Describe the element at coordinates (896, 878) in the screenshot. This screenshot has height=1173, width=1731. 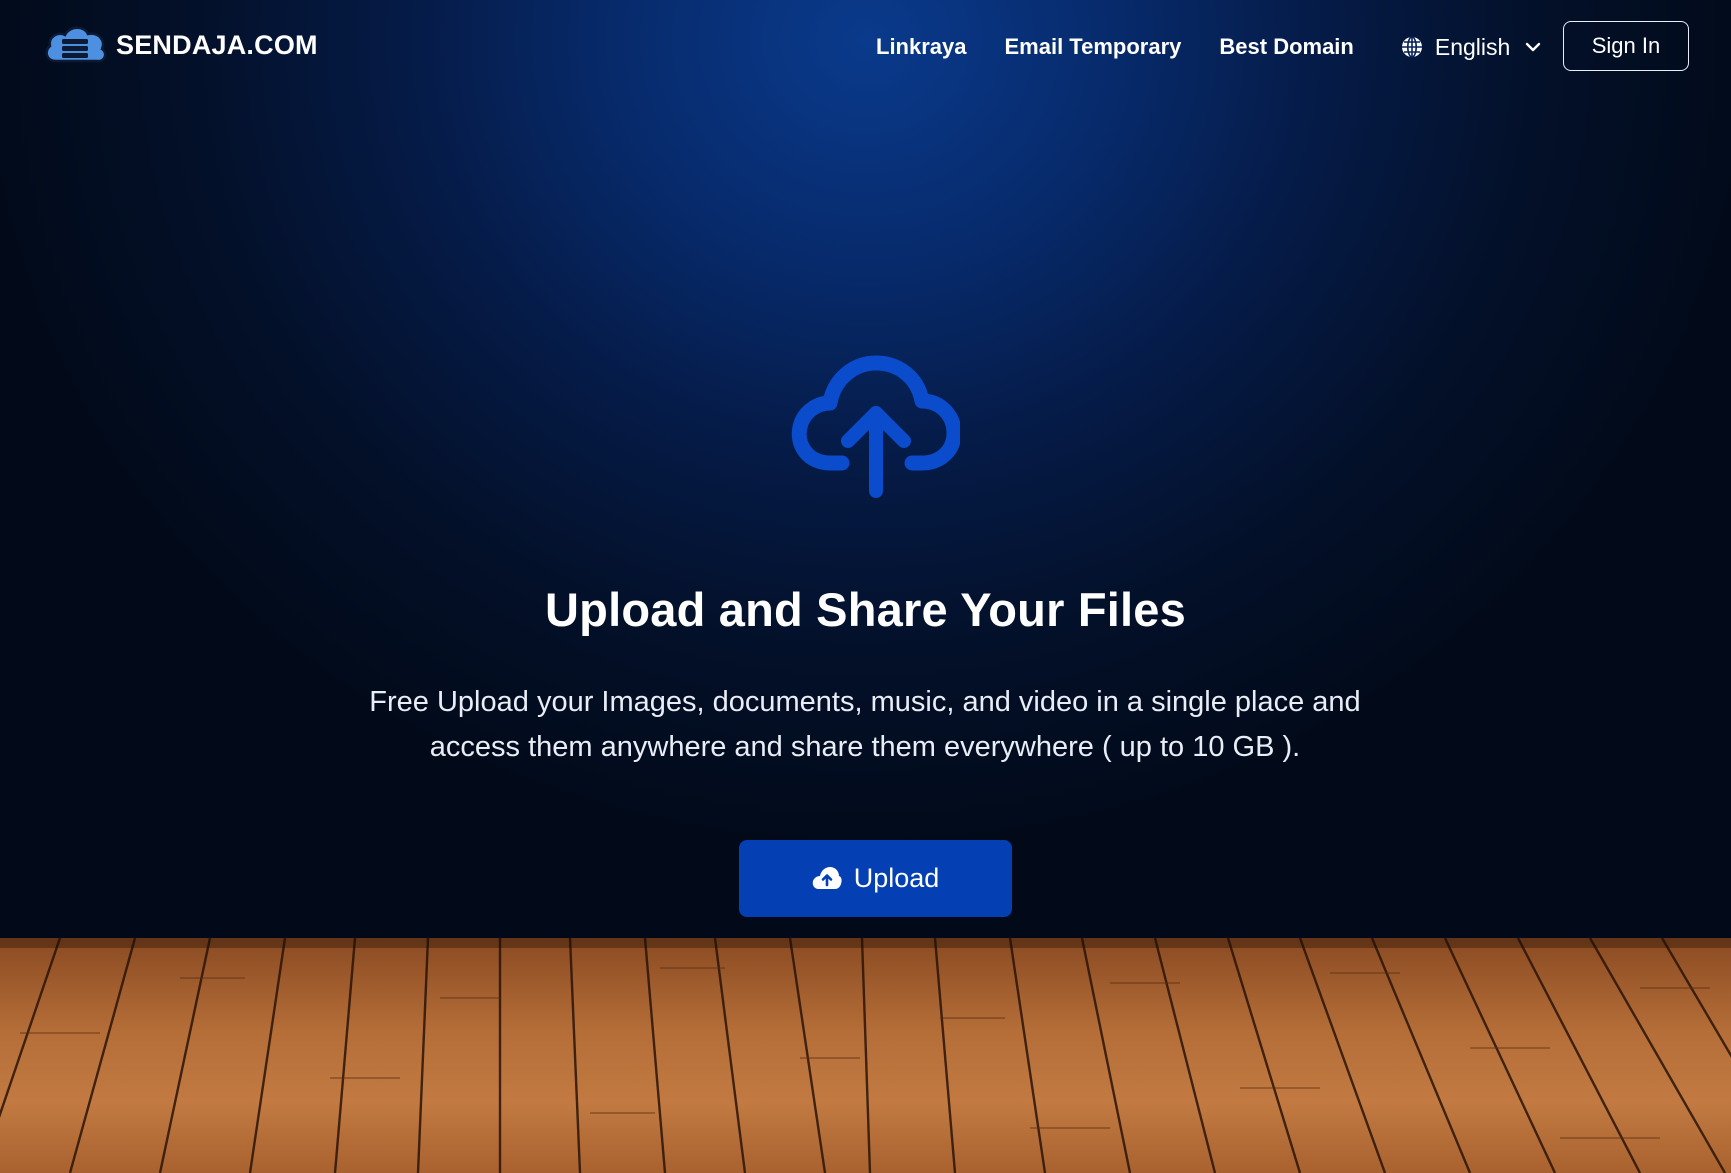
I see `upload-button-label: Upload` at that location.